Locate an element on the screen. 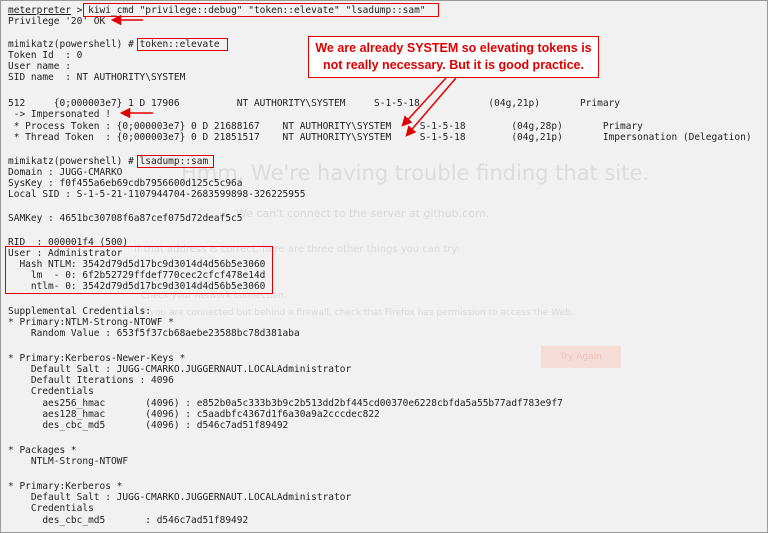 Image resolution: width=768 pixels, height=533 pixels. arrow-to-thread-token is located at coordinates (431, 107).